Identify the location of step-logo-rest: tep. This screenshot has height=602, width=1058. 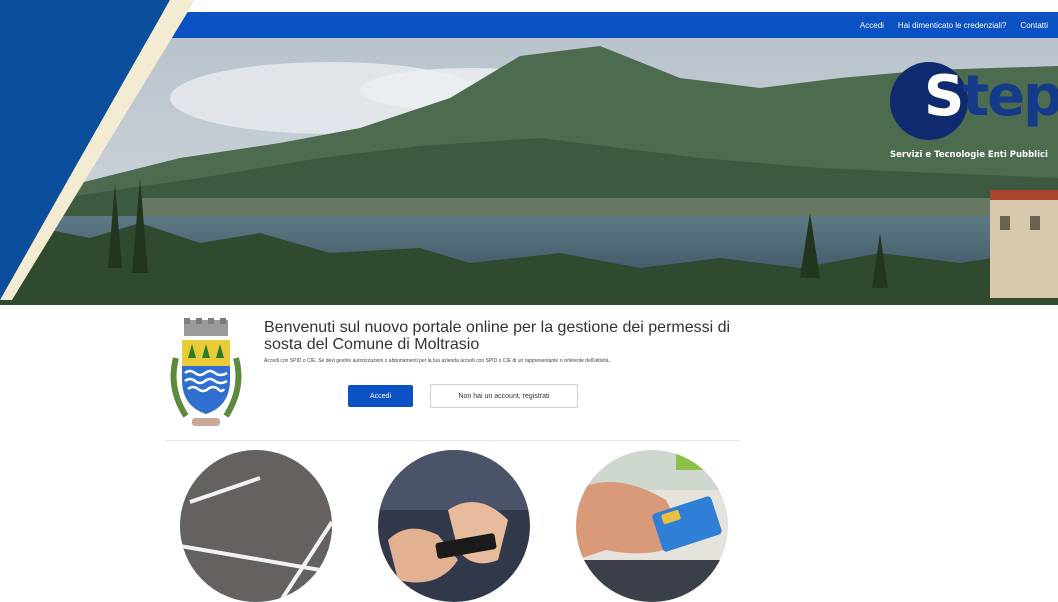
(1010, 96).